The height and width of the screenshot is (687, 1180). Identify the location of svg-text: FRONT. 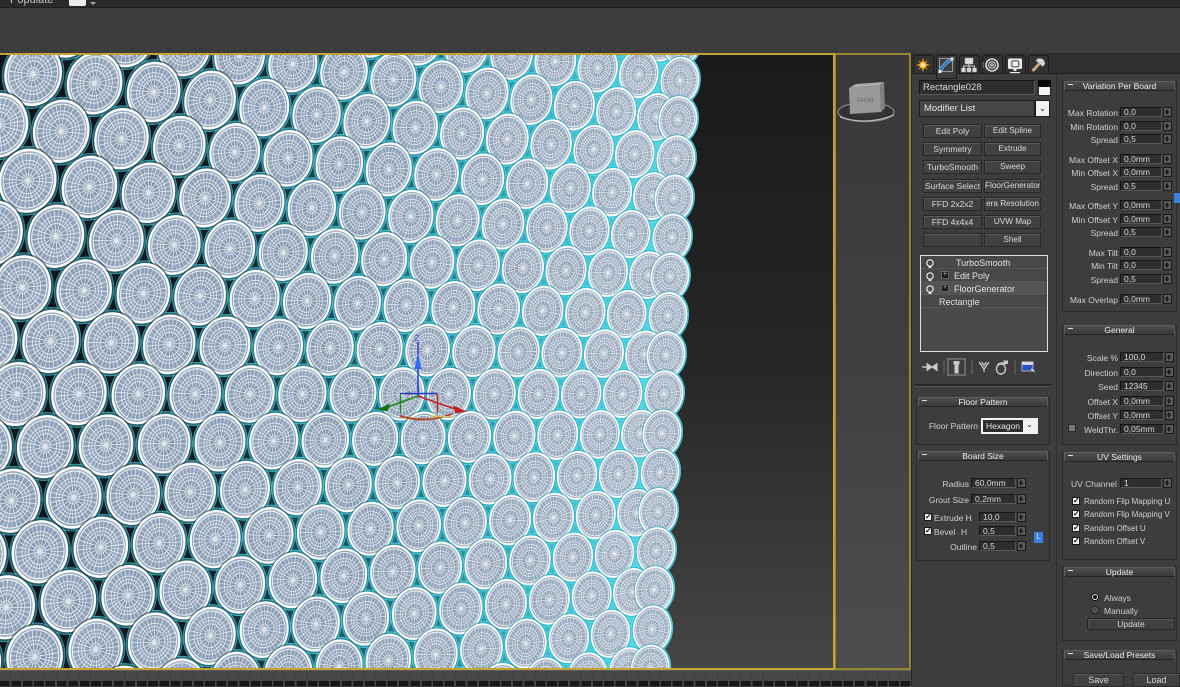
(865, 101).